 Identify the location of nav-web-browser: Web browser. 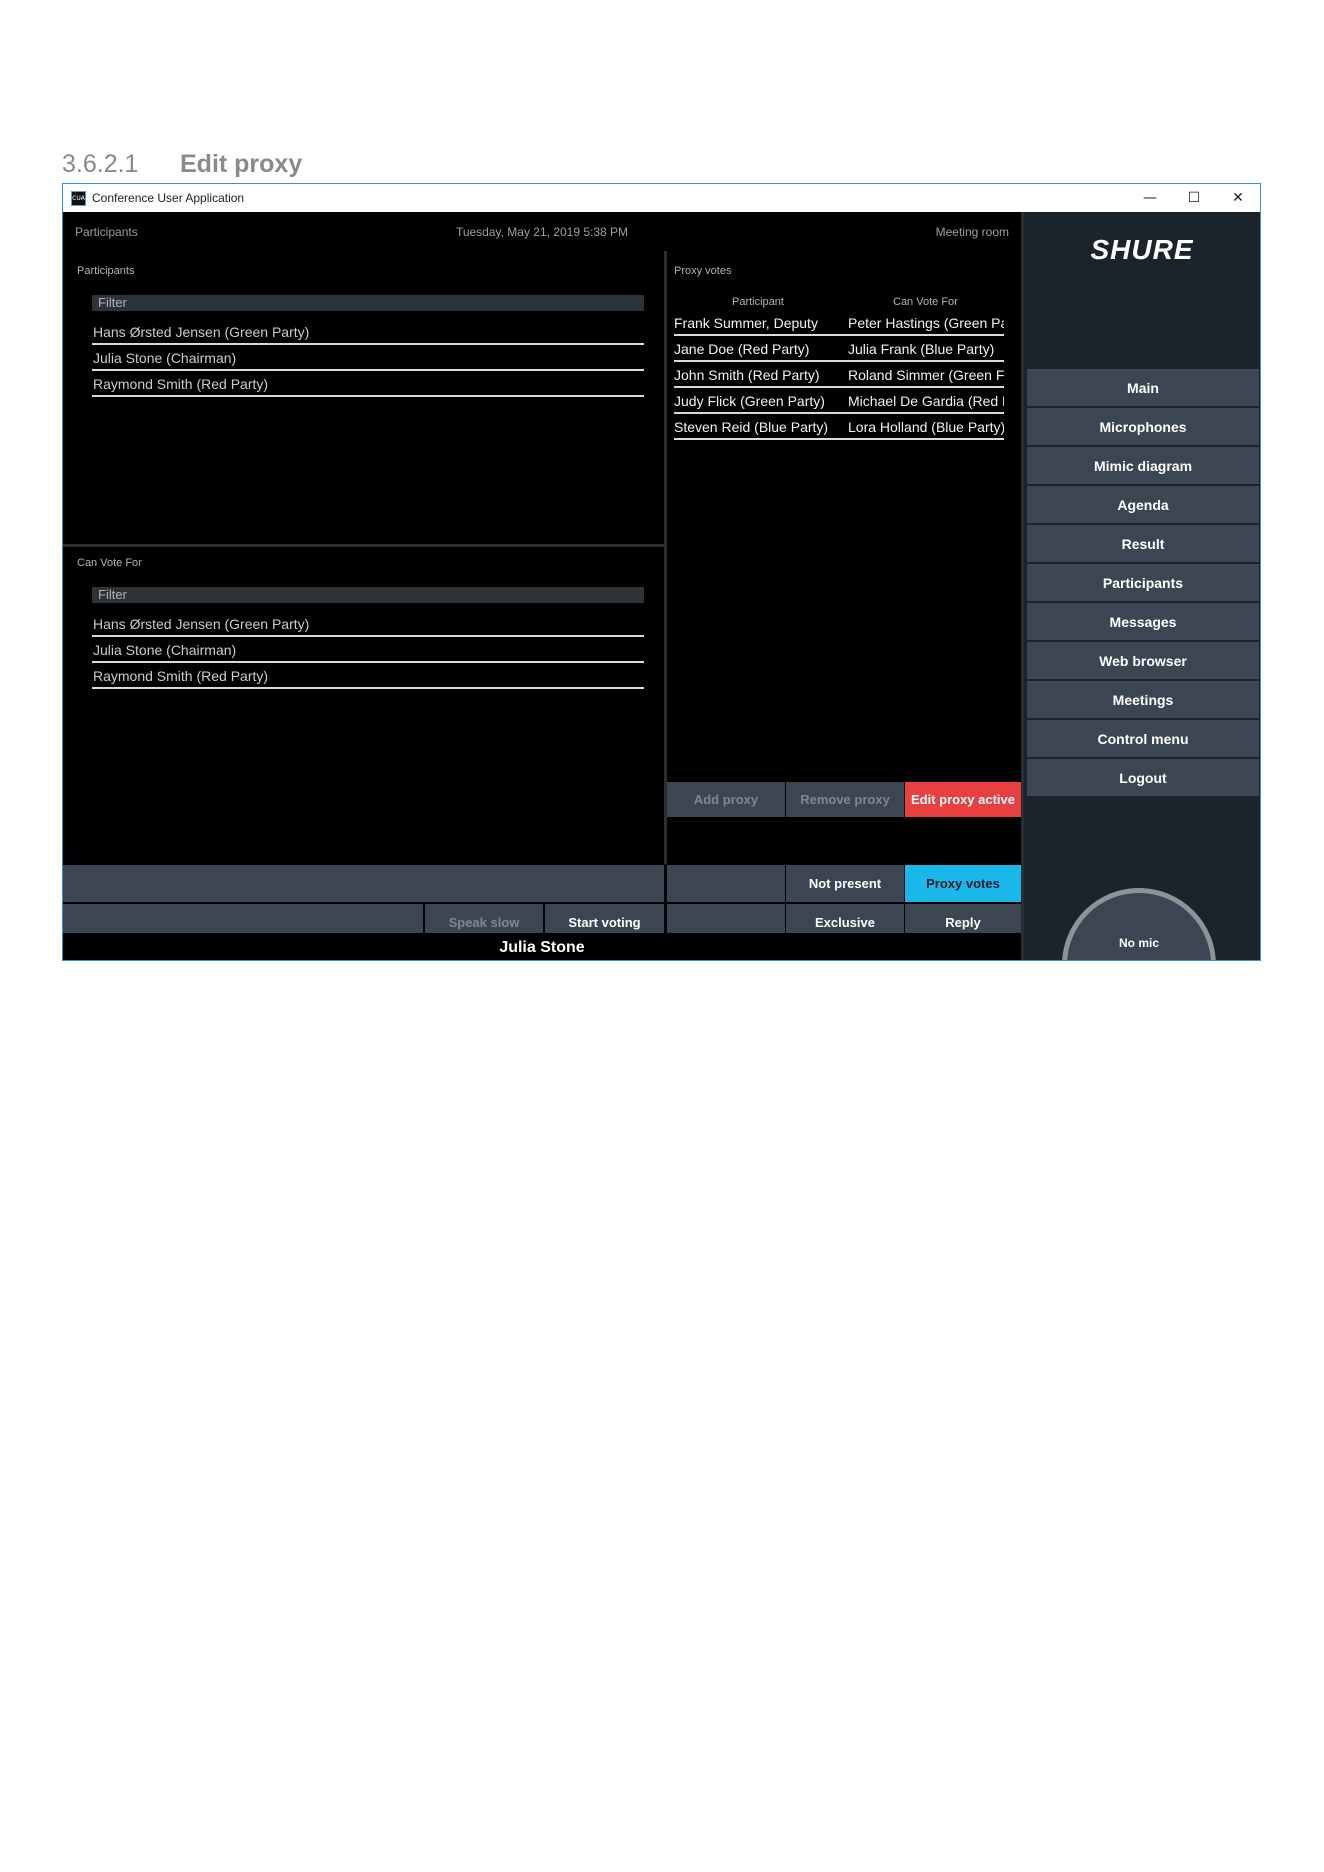
(1143, 660).